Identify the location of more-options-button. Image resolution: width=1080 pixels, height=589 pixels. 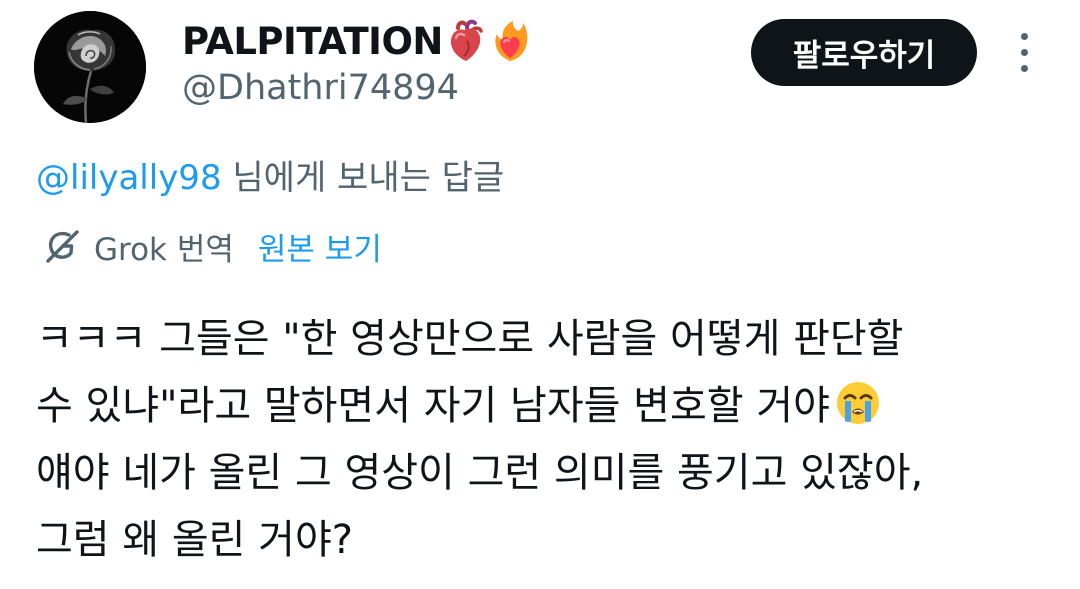
(1024, 52).